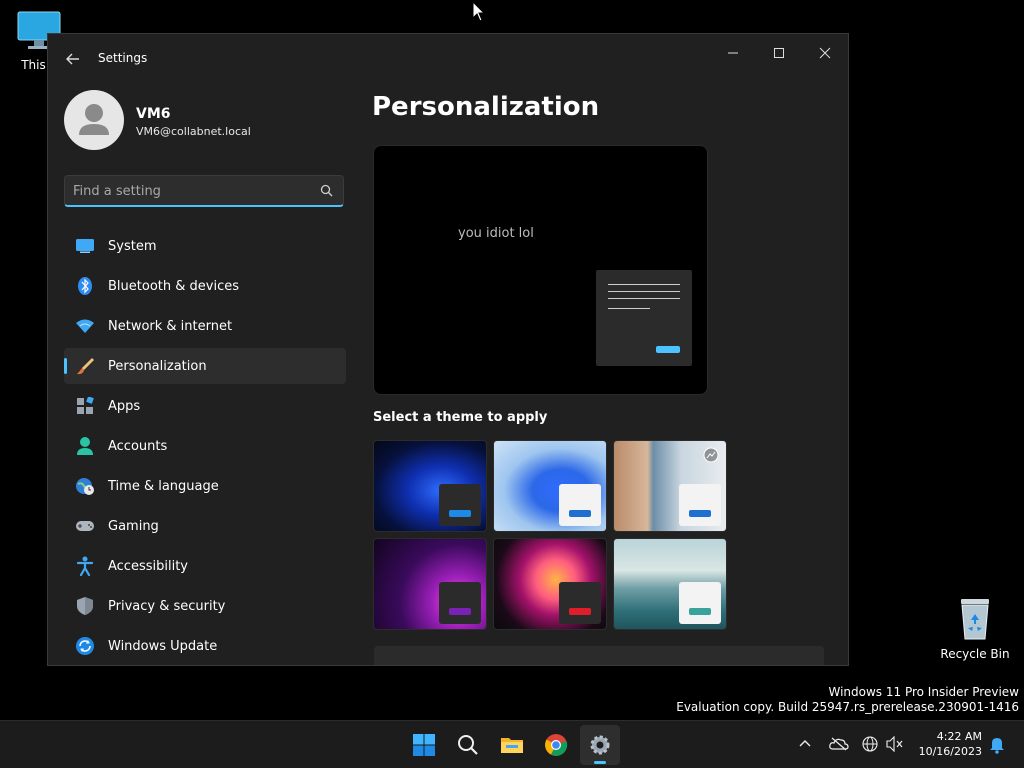 This screenshot has height=768, width=1024. Describe the element at coordinates (805, 743) in the screenshot. I see `chevron-up-icon` at that location.